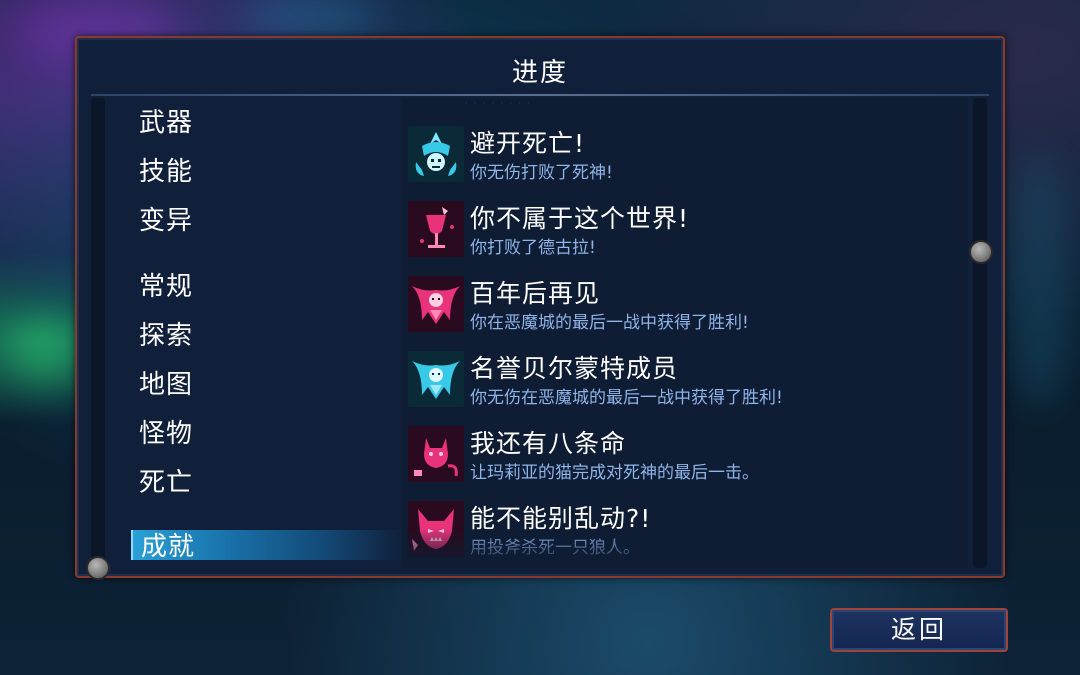 The height and width of the screenshot is (675, 1080). I want to click on category-scroll-knob, so click(98, 568).